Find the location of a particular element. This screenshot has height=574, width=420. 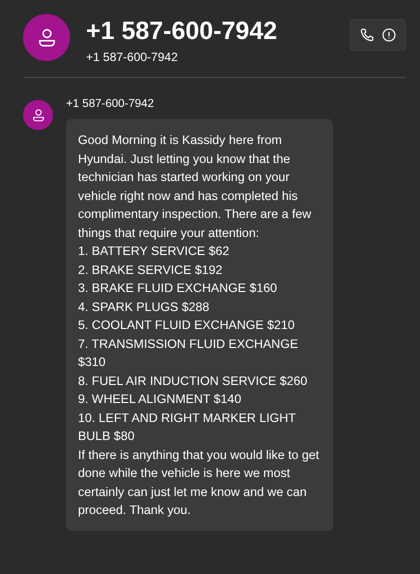

sender-name: +1 587-600-7942 is located at coordinates (110, 104).